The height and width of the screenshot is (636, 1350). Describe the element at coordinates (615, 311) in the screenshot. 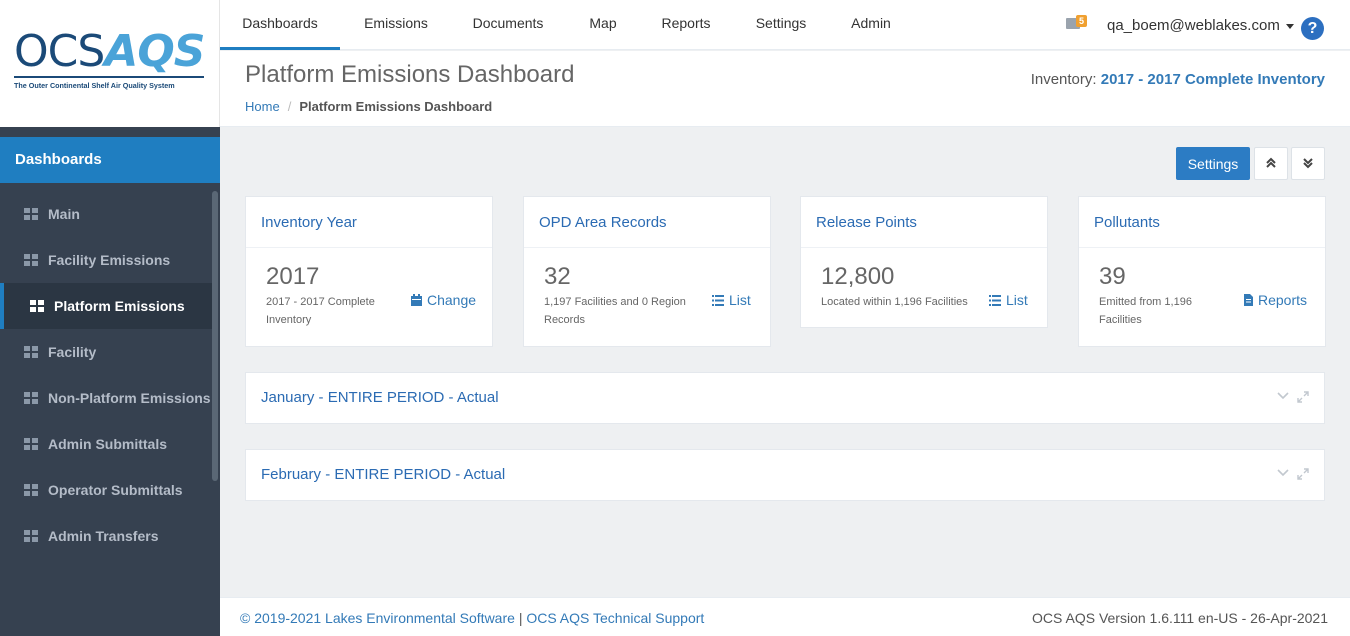

I see `card-description: 1,197 Facilities and 0 Region Records` at that location.